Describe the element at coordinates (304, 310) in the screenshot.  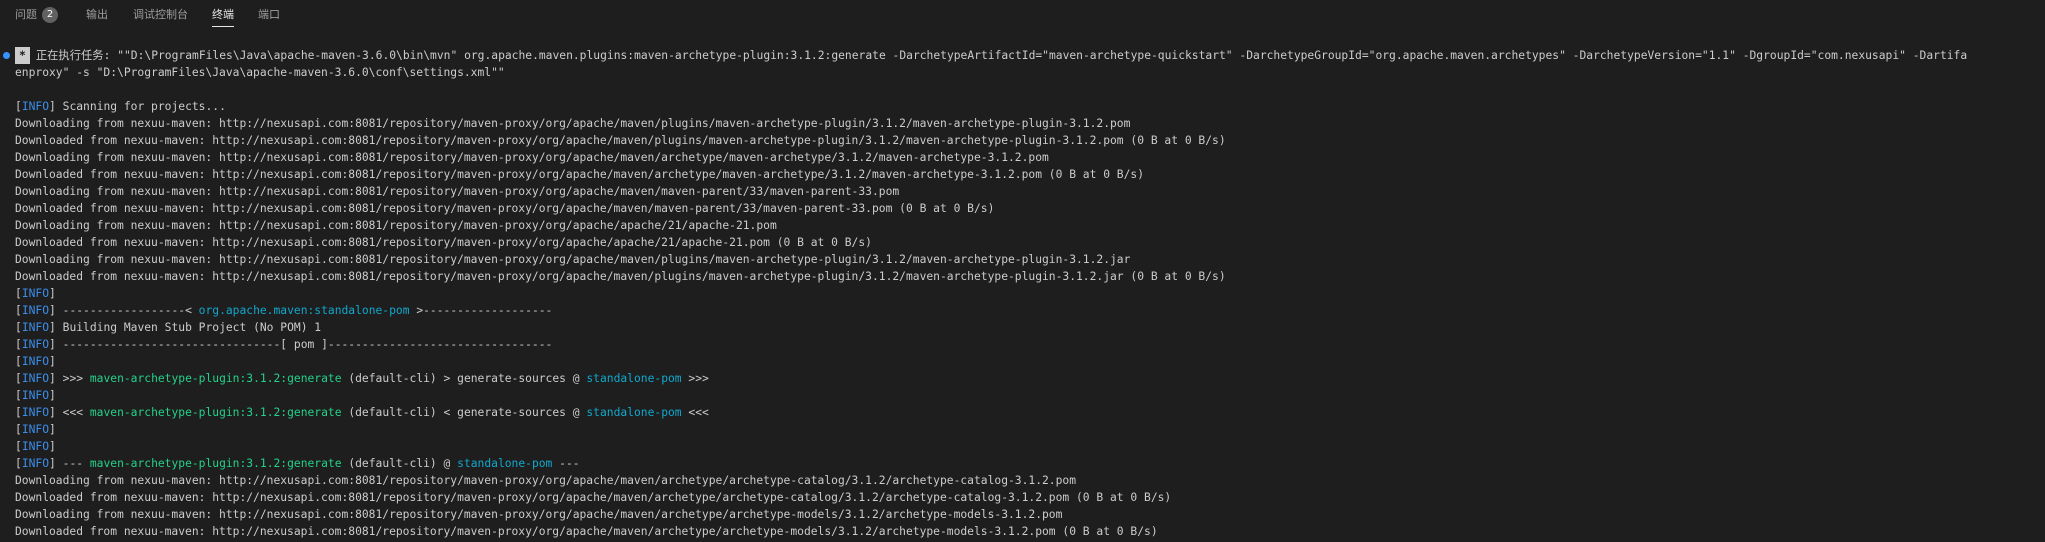
I see `project-id: org.apache.maven:standalone-pom` at that location.